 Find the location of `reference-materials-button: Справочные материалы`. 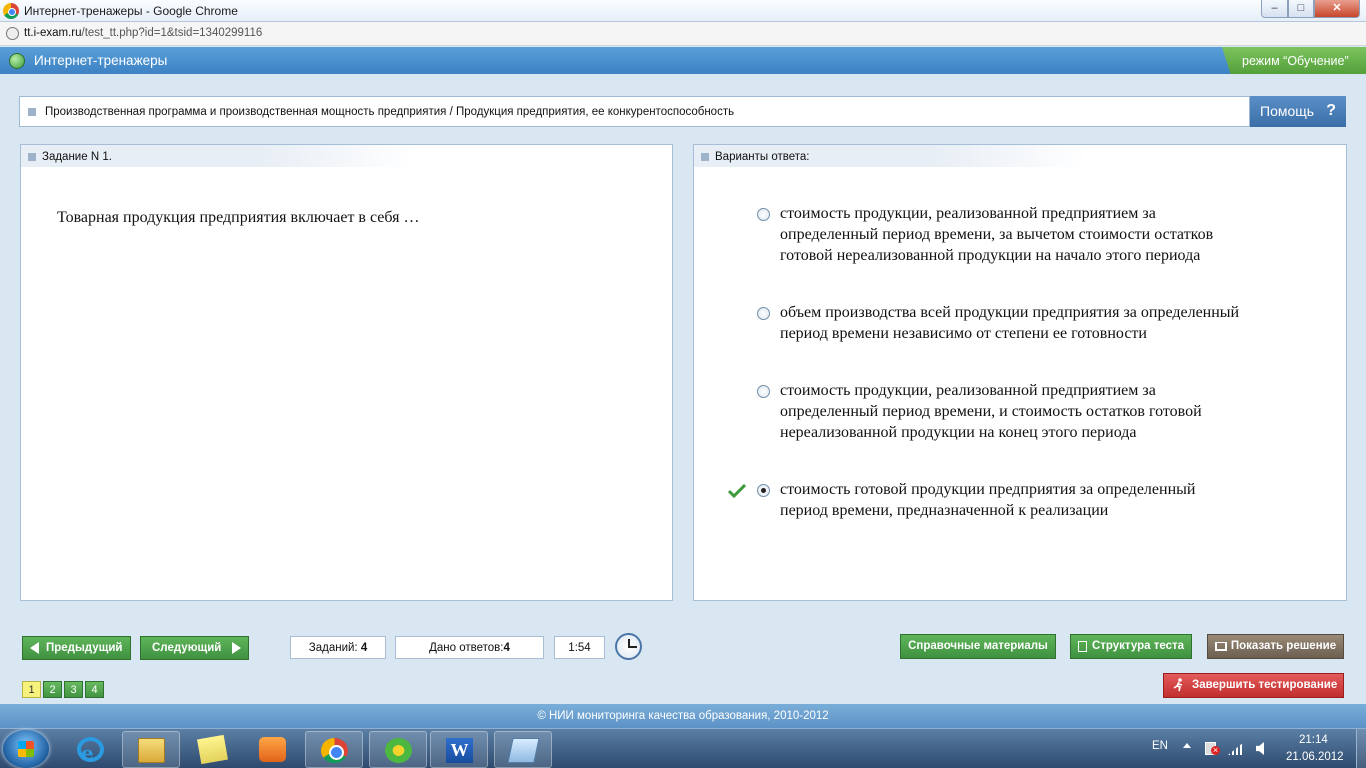

reference-materials-button: Справочные материалы is located at coordinates (978, 646).